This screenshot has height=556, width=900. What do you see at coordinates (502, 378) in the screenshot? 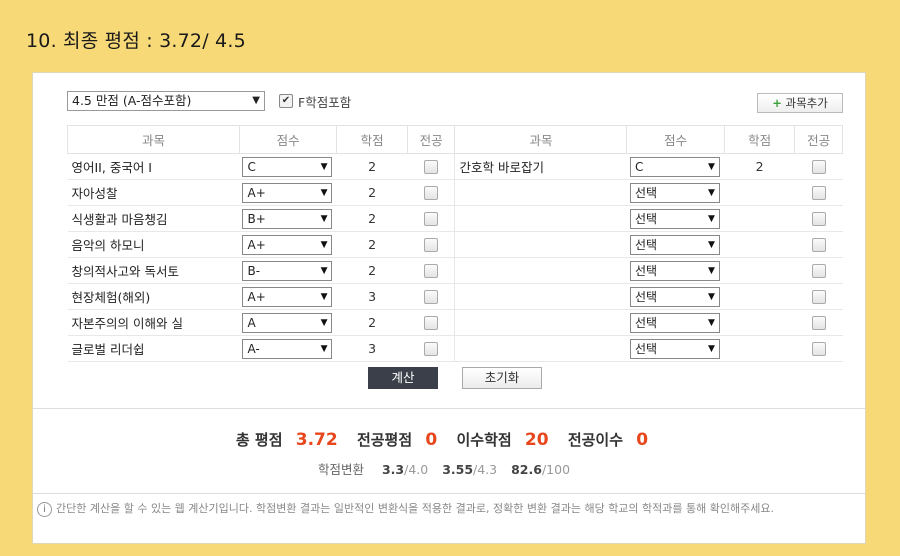
I see `reset-button: 초기화` at bounding box center [502, 378].